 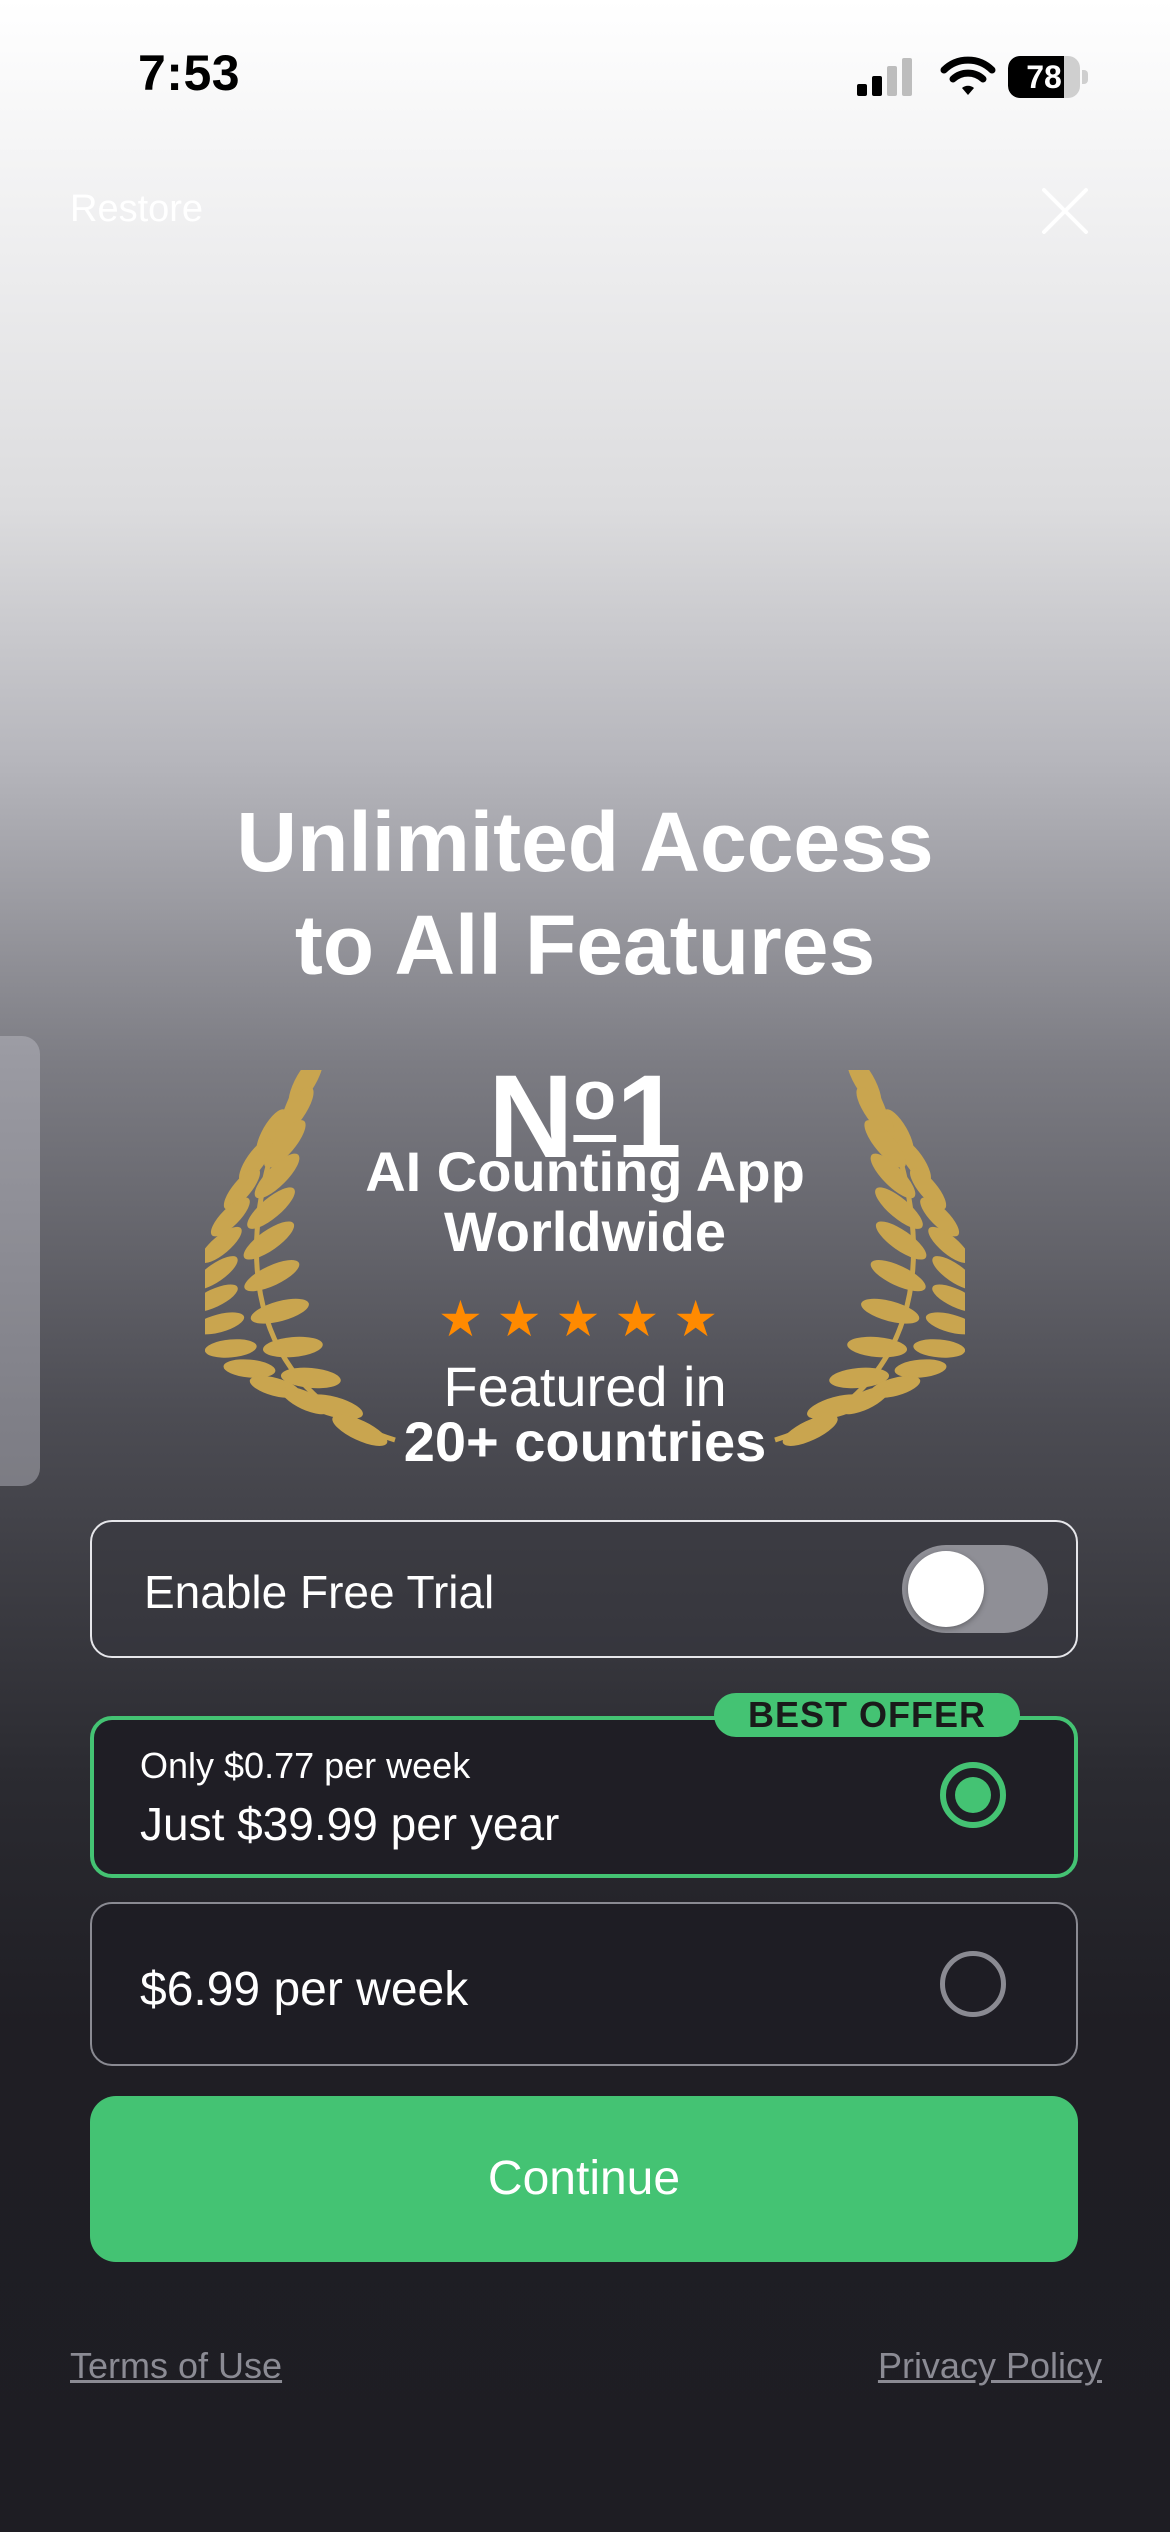 I want to click on battery-icon: 78, so click(x=1048, y=77).